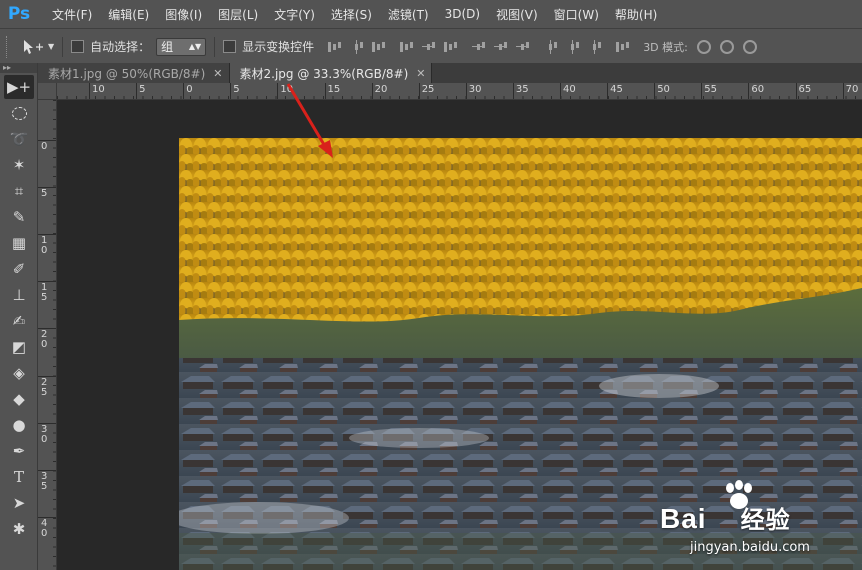 This screenshot has height=570, width=862. I want to click on bucket-icon: ◈, so click(19, 373).